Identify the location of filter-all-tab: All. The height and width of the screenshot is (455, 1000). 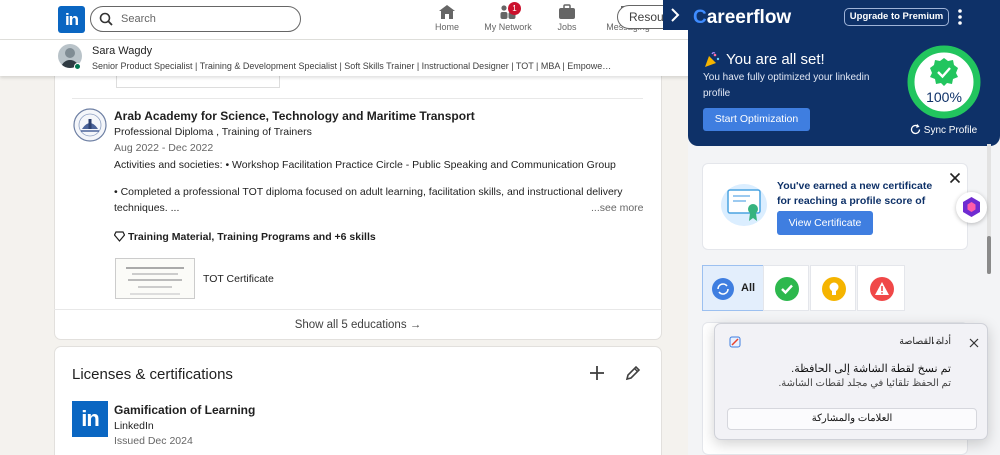
(733, 288).